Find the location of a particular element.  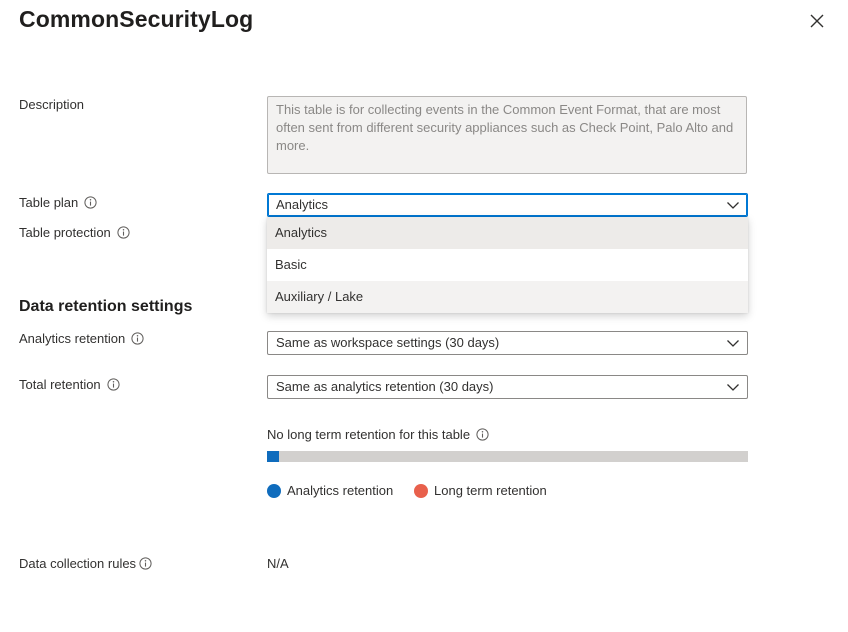

legend-dot-analytics is located at coordinates (274, 490).